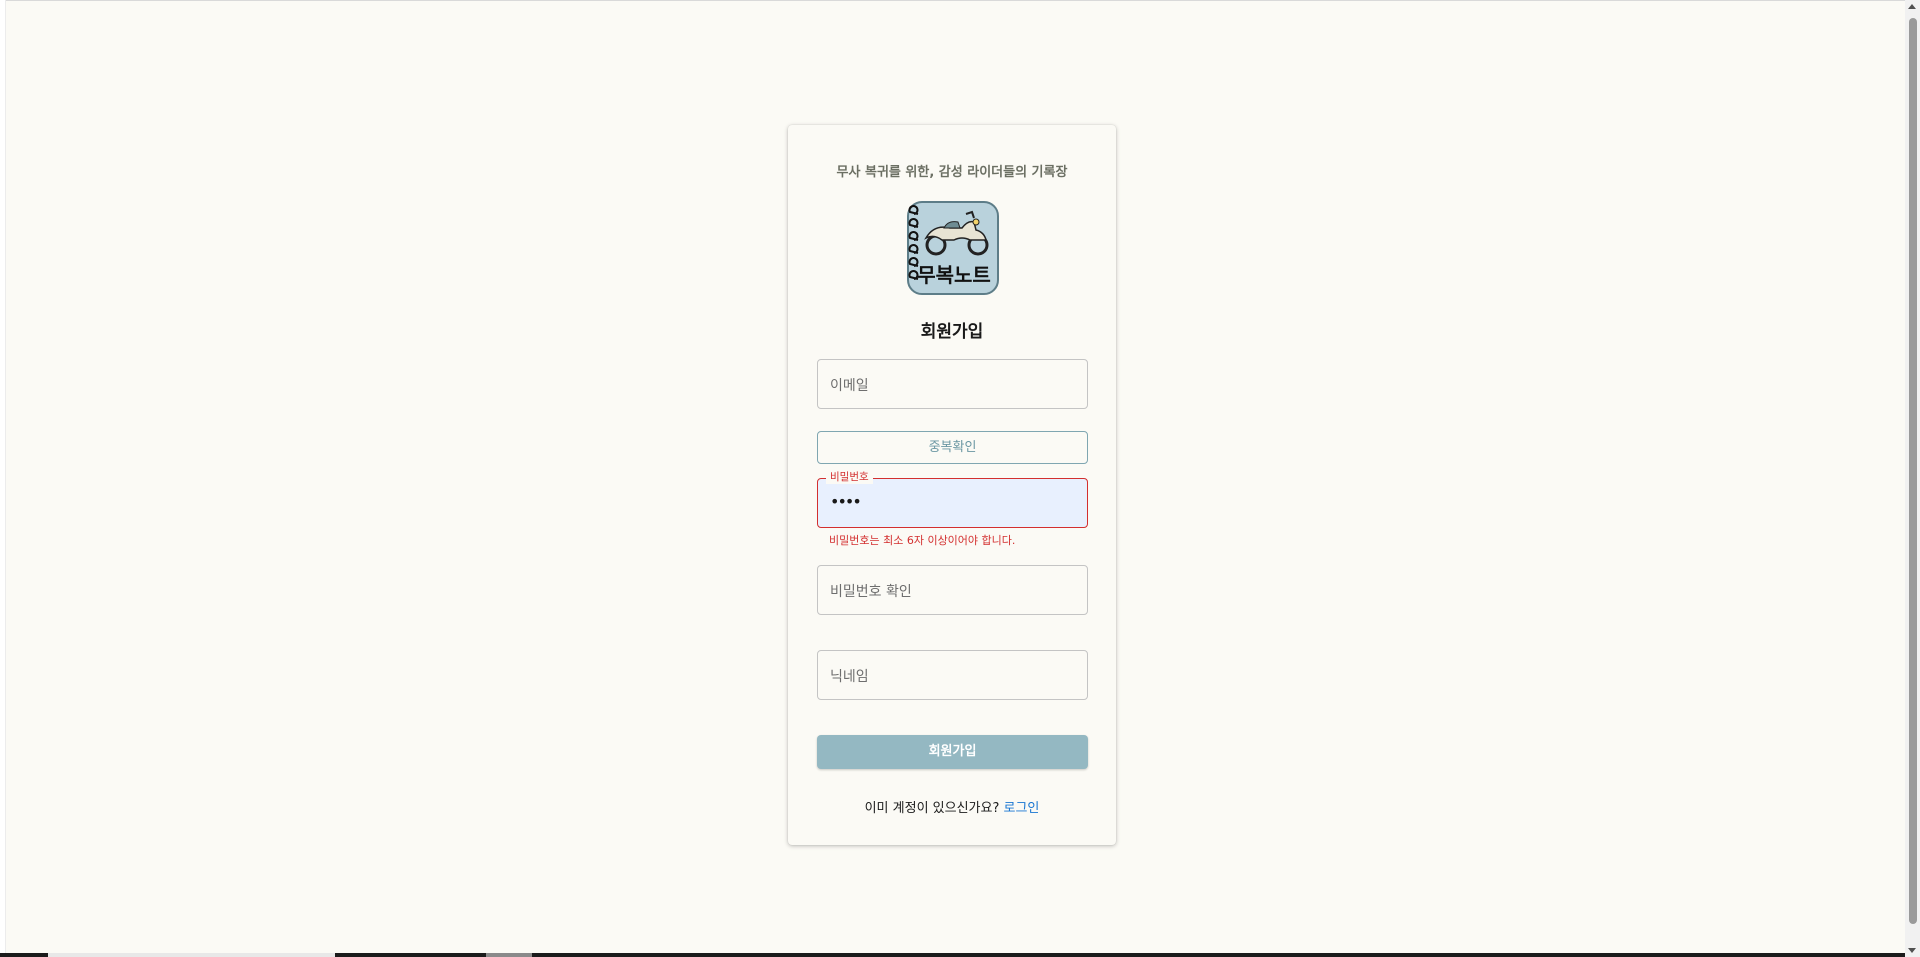  Describe the element at coordinates (1912, 950) in the screenshot. I see `scroll-down-arrow-icon` at that location.